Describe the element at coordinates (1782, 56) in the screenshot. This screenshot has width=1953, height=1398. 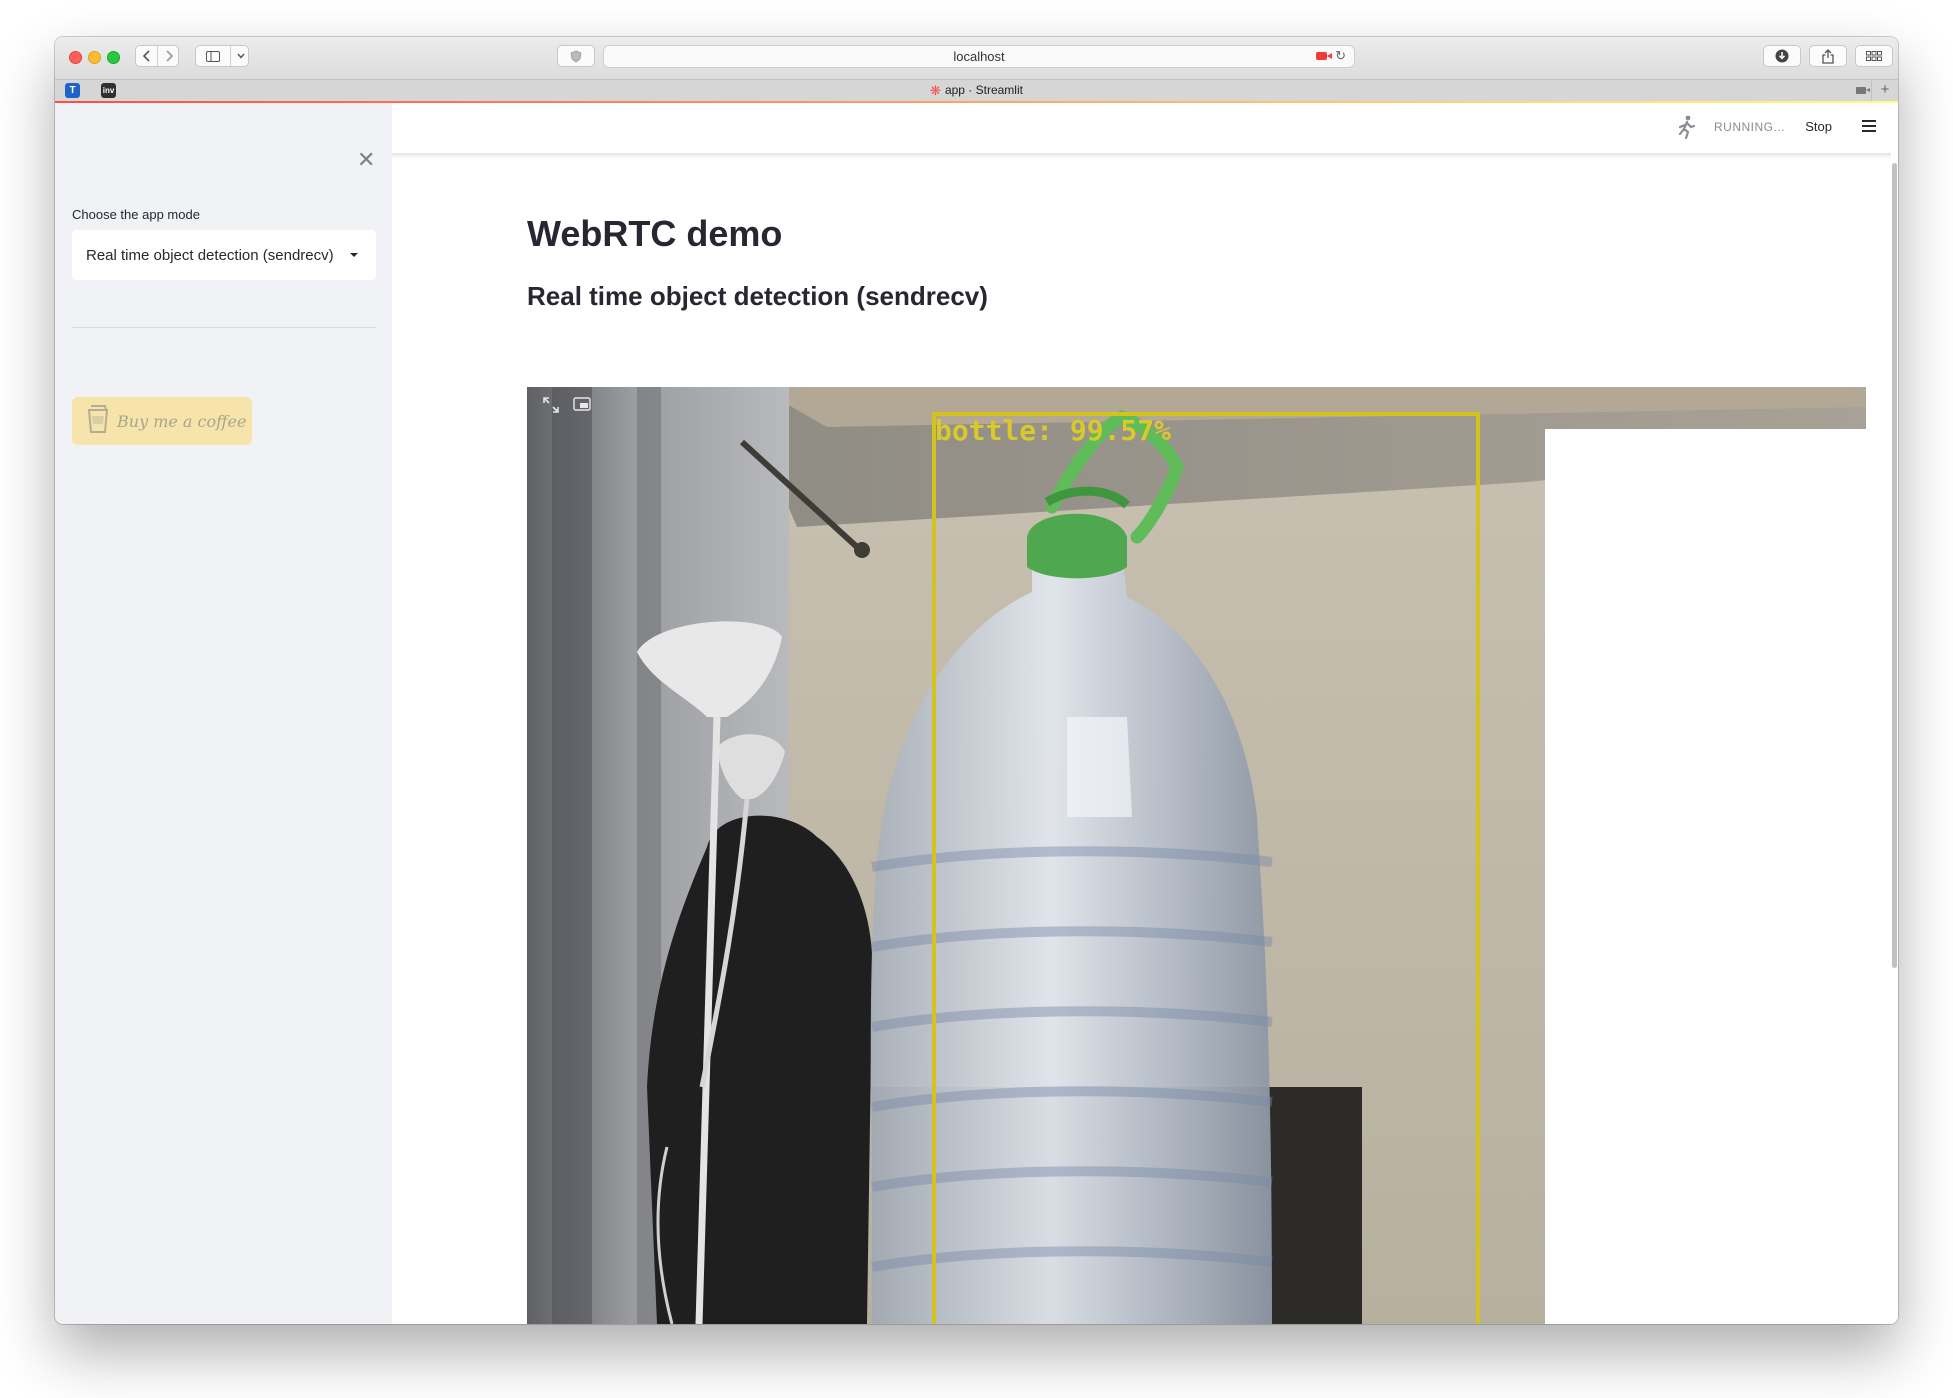
I see `download-icon` at that location.